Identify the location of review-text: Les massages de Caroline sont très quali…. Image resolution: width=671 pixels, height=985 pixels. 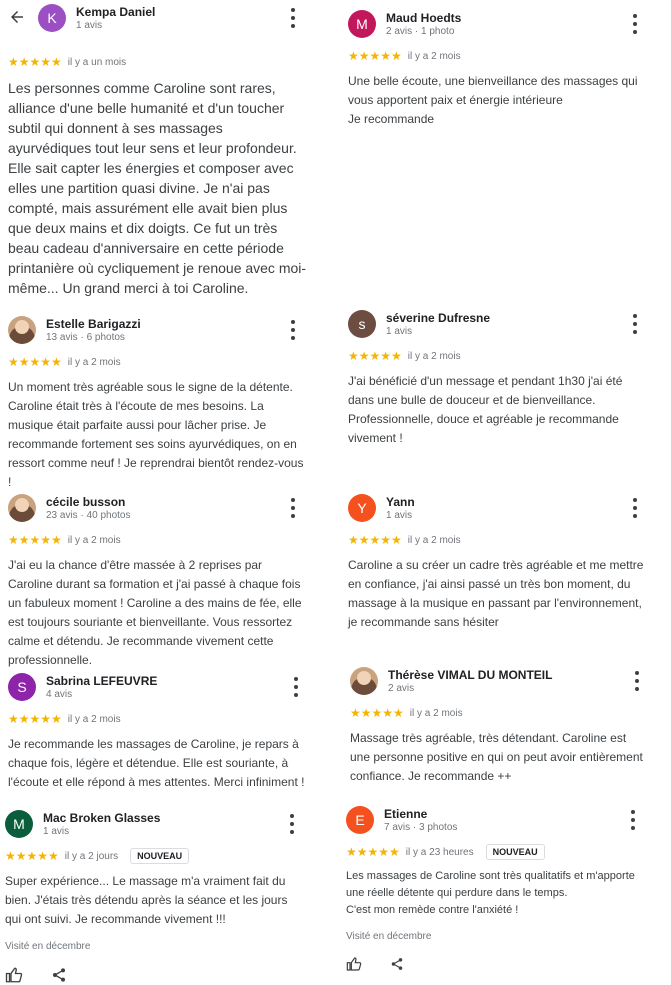
(490, 893).